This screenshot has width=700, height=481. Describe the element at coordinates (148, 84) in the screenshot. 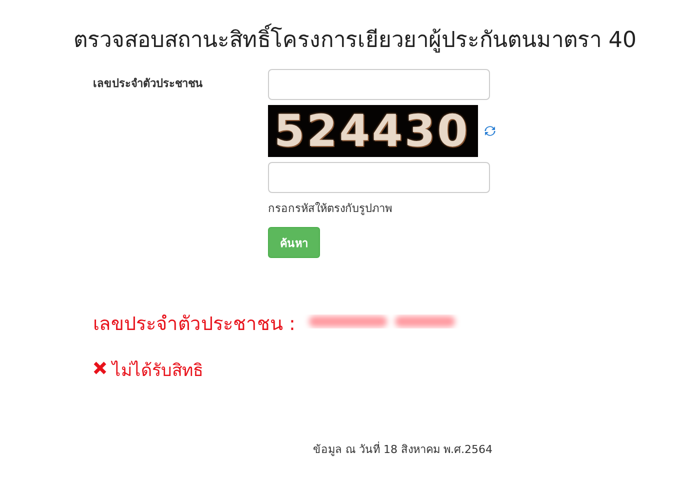

I see `id-label: เลขประจำตัวประชาชน` at that location.